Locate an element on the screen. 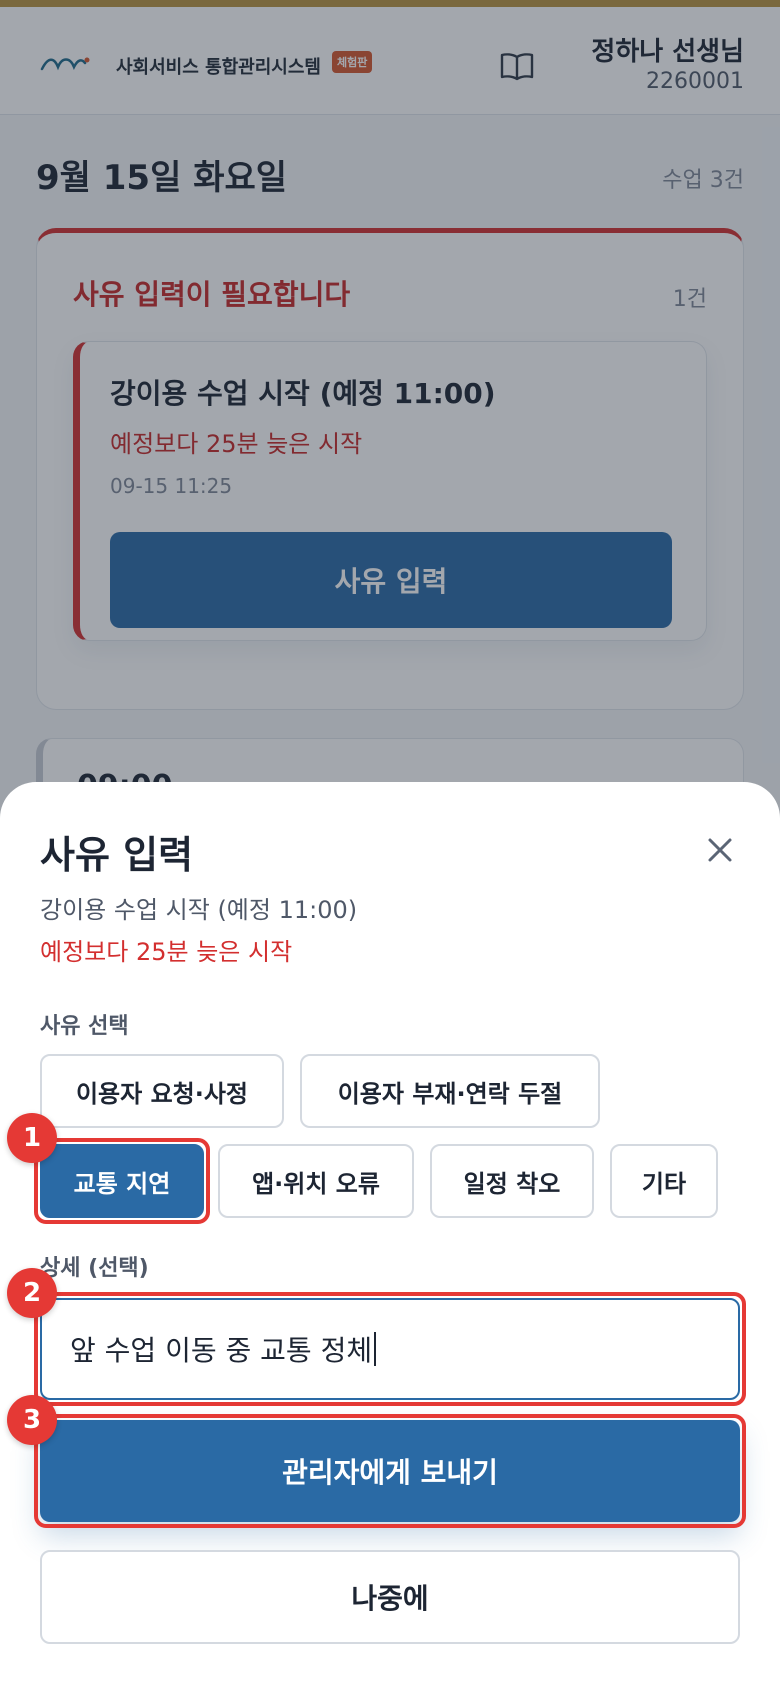 The width and height of the screenshot is (780, 1688). close-icon is located at coordinates (720, 852).